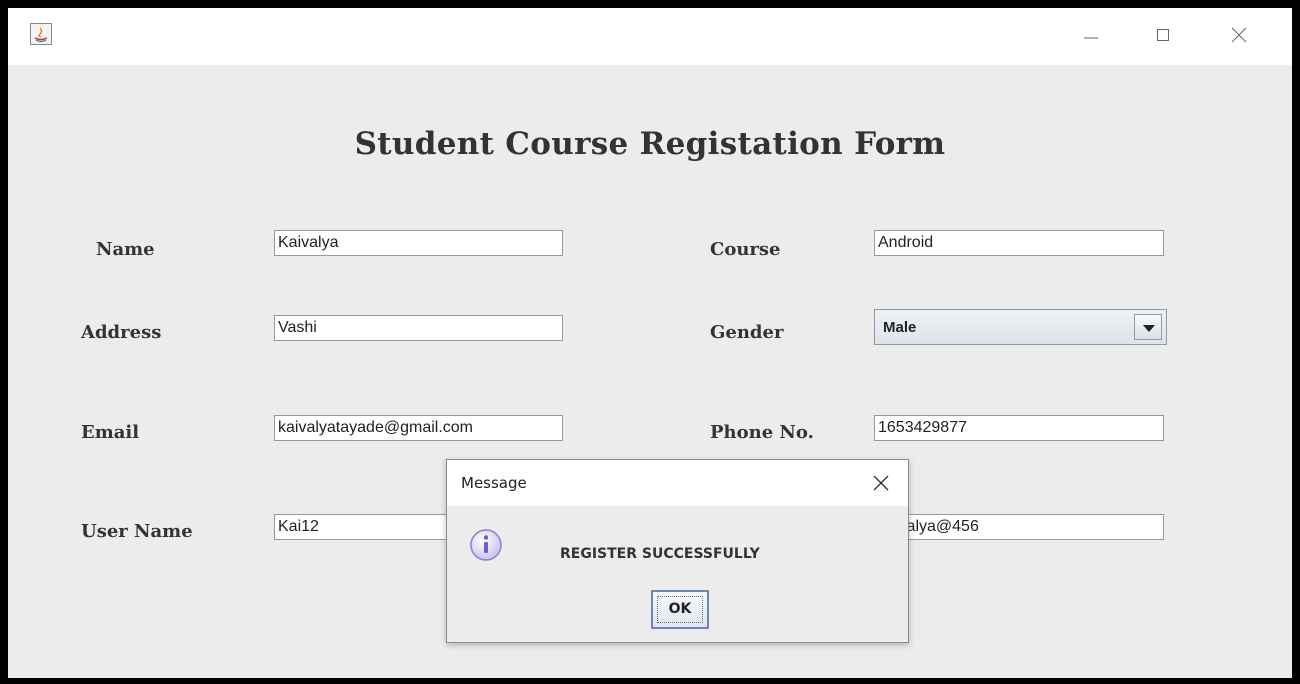 The width and height of the screenshot is (1300, 684). I want to click on dialog-message: REGISTER SUCCESSFULLY, so click(660, 554).